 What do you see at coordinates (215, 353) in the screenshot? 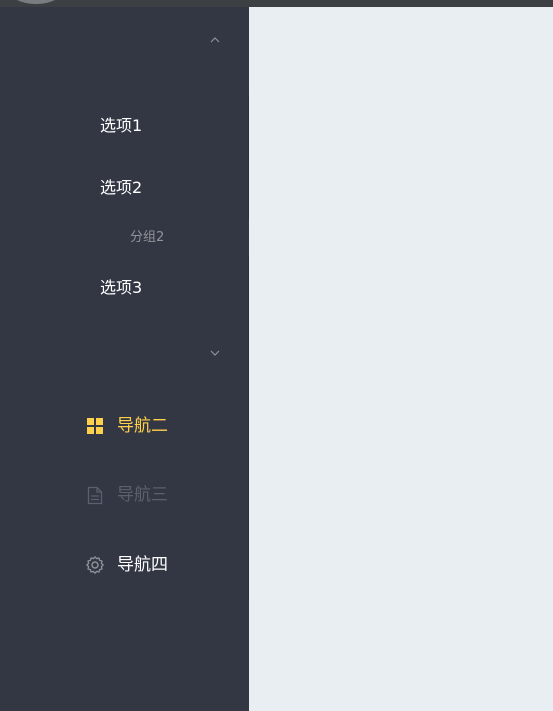
I see `chevron-down-icon` at bounding box center [215, 353].